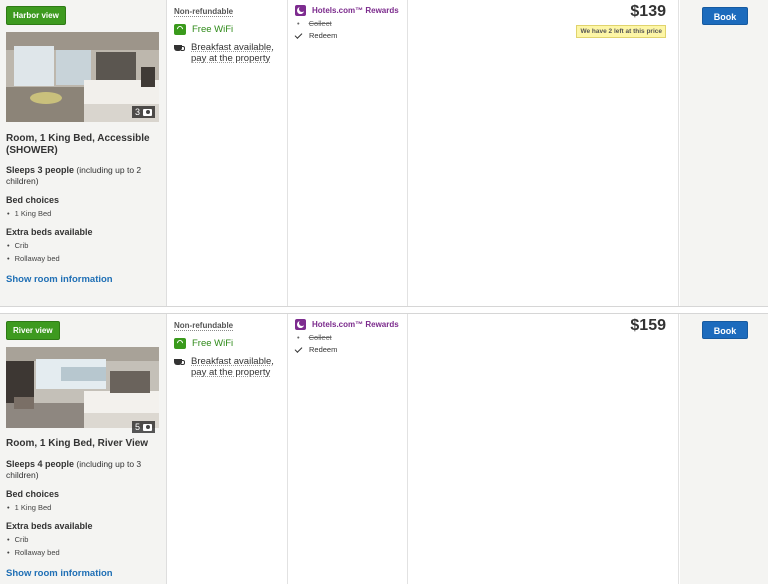 The image size is (768, 584). What do you see at coordinates (40, 464) in the screenshot?
I see `sleeps-count: Sleeps 4 people` at bounding box center [40, 464].